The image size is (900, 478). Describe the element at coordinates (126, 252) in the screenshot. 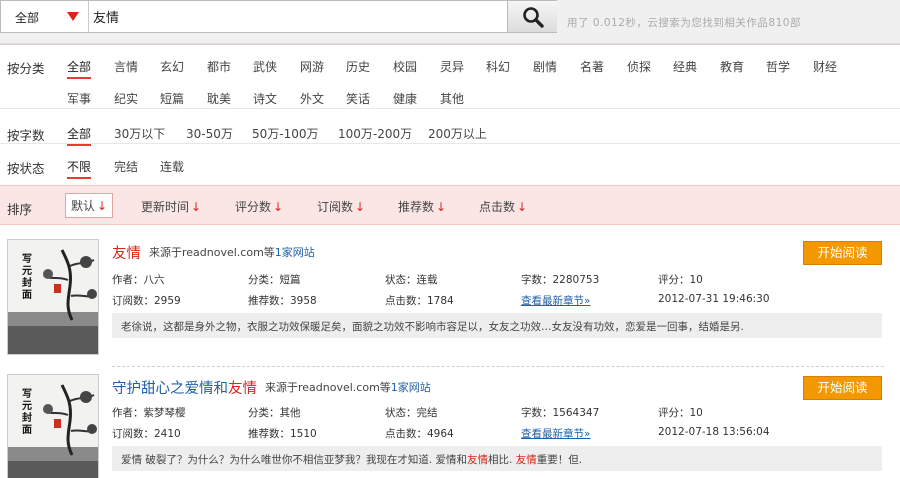

I see `book-title-link: 友情` at that location.